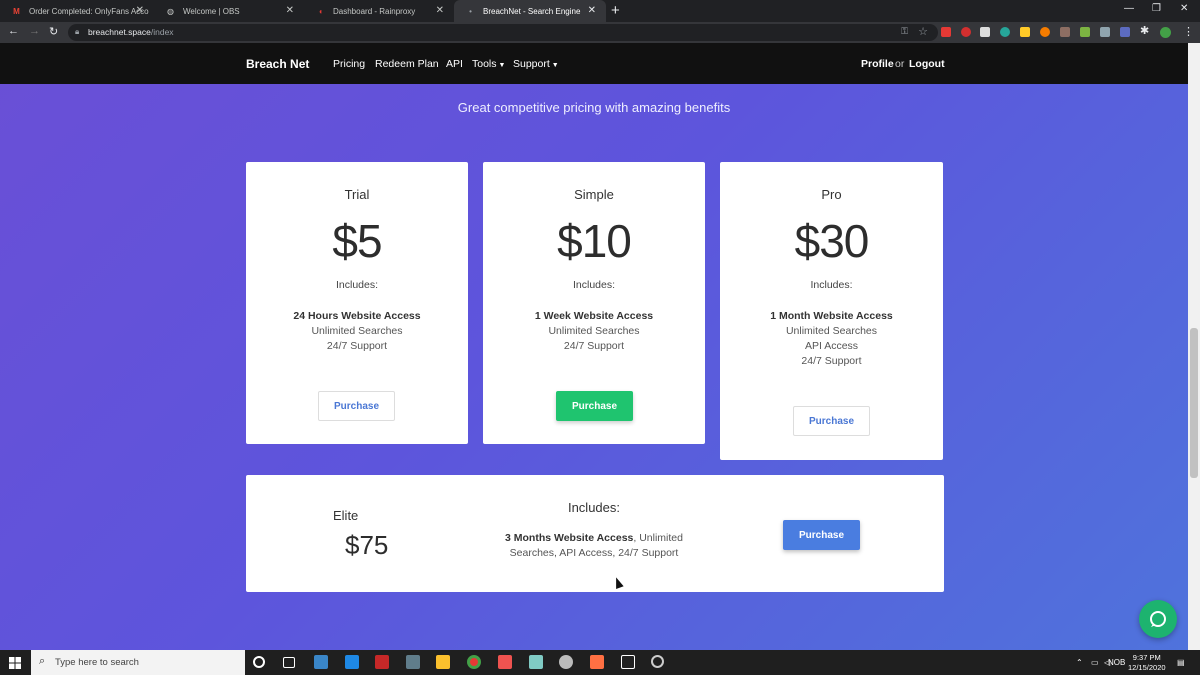 The image size is (1200, 675). I want to click on notification-icon: ▤, so click(1181, 662).